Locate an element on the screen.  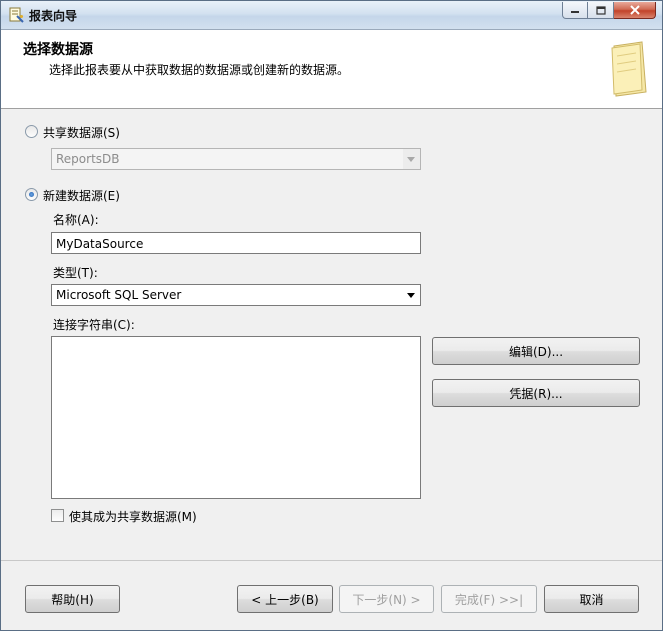
page-subtitle: 选择此报表要从中获取数据的数据源或创建新的数据源。 is located at coordinates (199, 70).